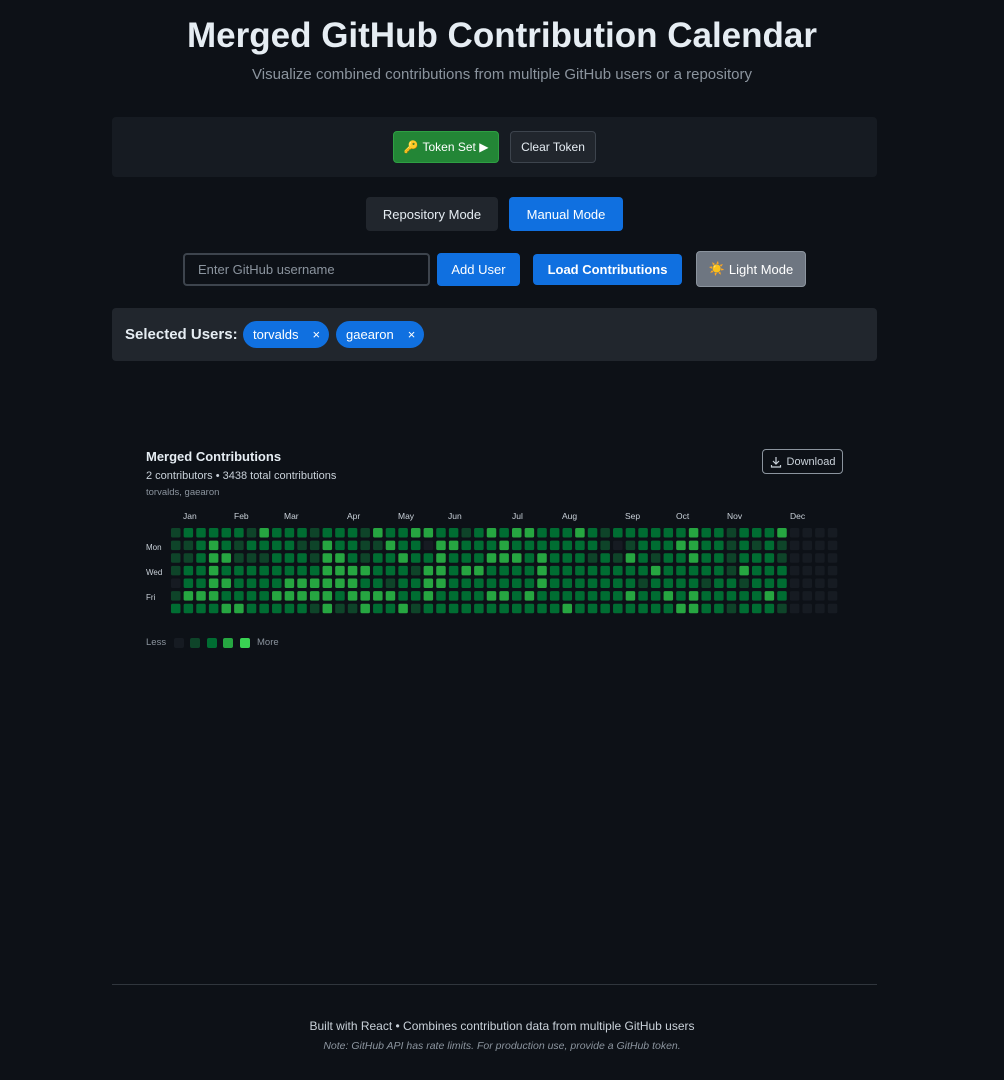 Image resolution: width=1004 pixels, height=1080 pixels. What do you see at coordinates (716, 268) in the screenshot?
I see `sun-icon: ☀️` at bounding box center [716, 268].